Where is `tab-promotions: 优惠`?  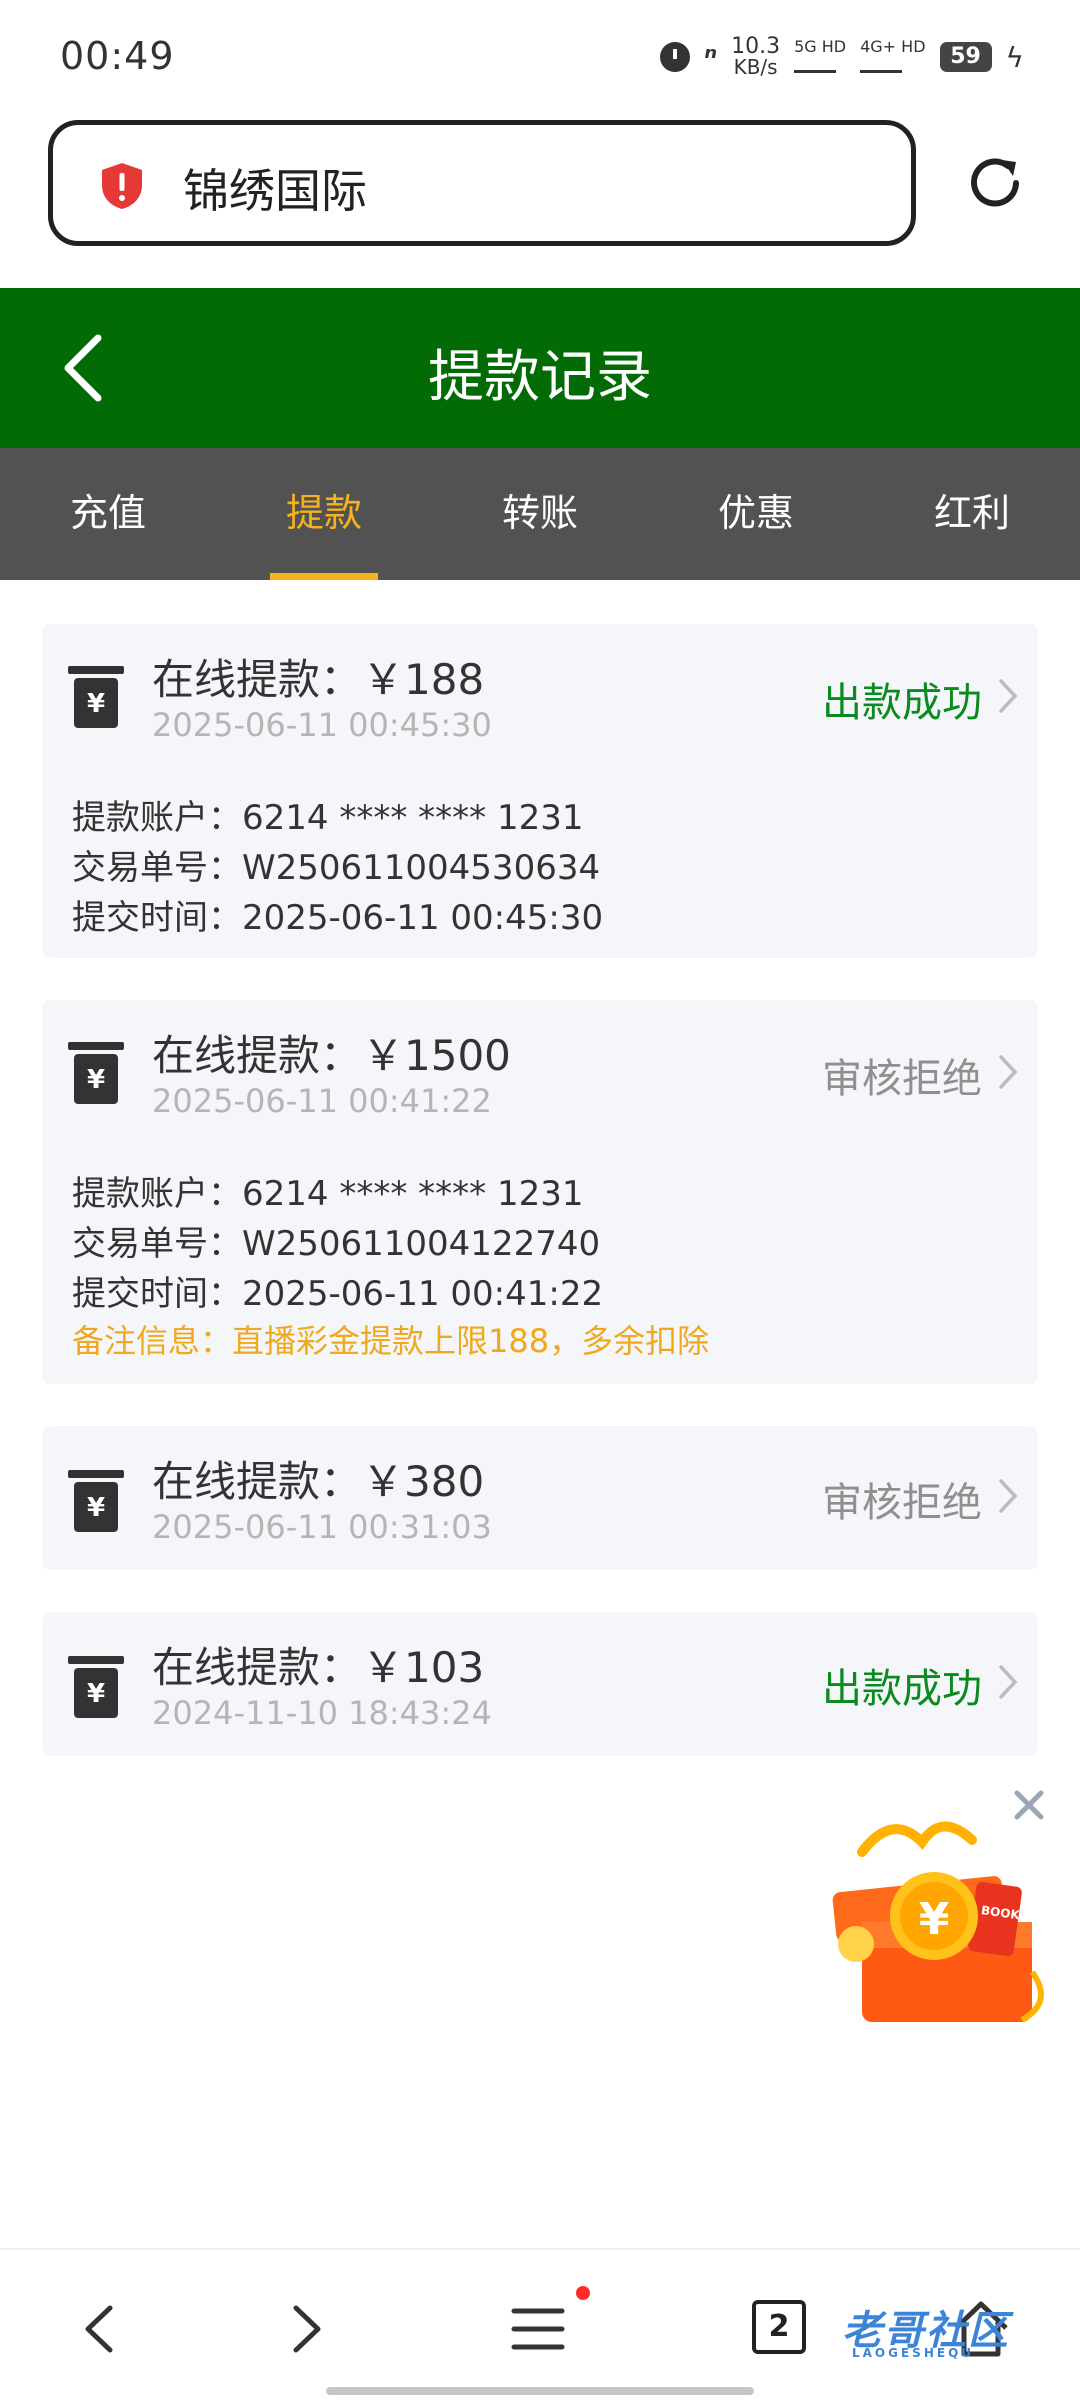 tab-promotions: 优惠 is located at coordinates (756, 514).